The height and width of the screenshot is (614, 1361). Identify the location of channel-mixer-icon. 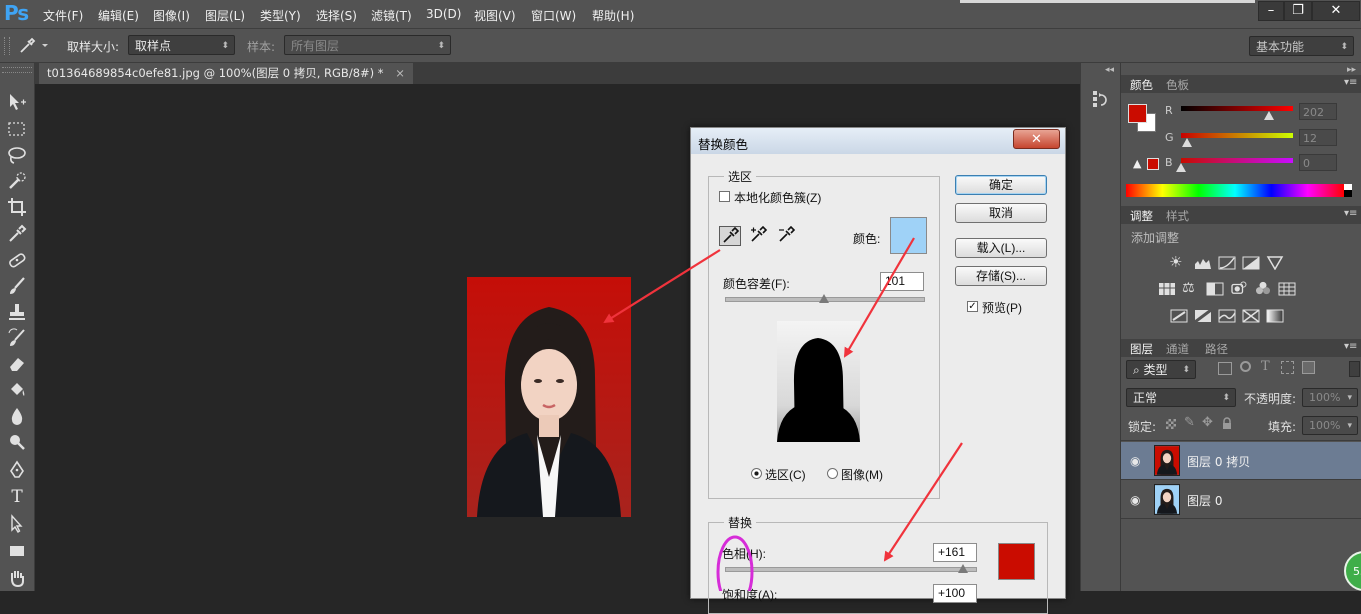
(1263, 288).